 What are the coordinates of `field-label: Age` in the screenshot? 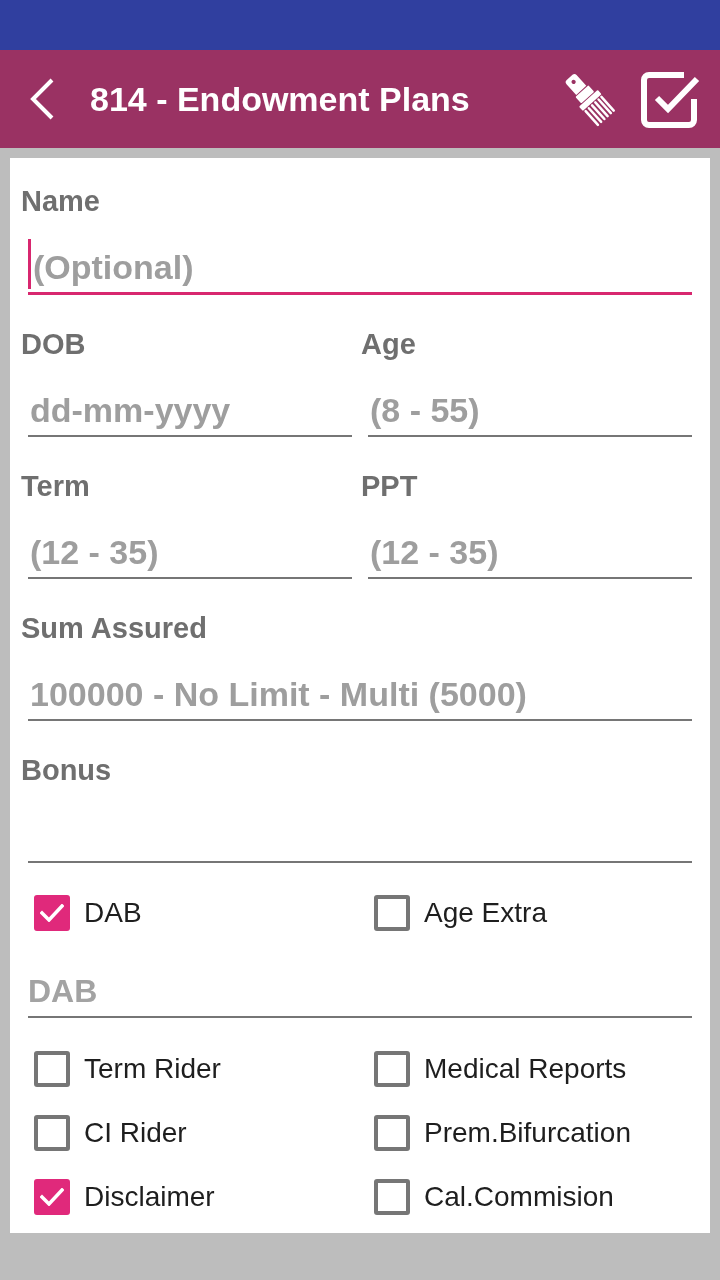 It's located at (388, 344).